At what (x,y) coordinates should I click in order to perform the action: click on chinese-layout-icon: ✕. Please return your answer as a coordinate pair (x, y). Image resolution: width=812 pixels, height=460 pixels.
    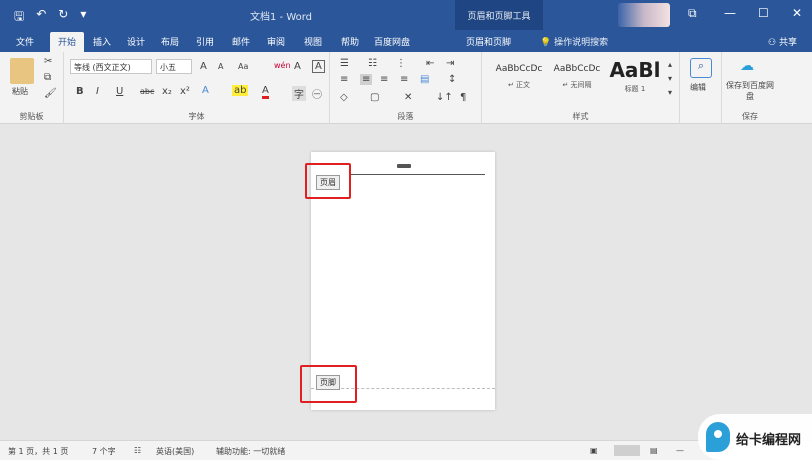
    Looking at the image, I should click on (408, 97).